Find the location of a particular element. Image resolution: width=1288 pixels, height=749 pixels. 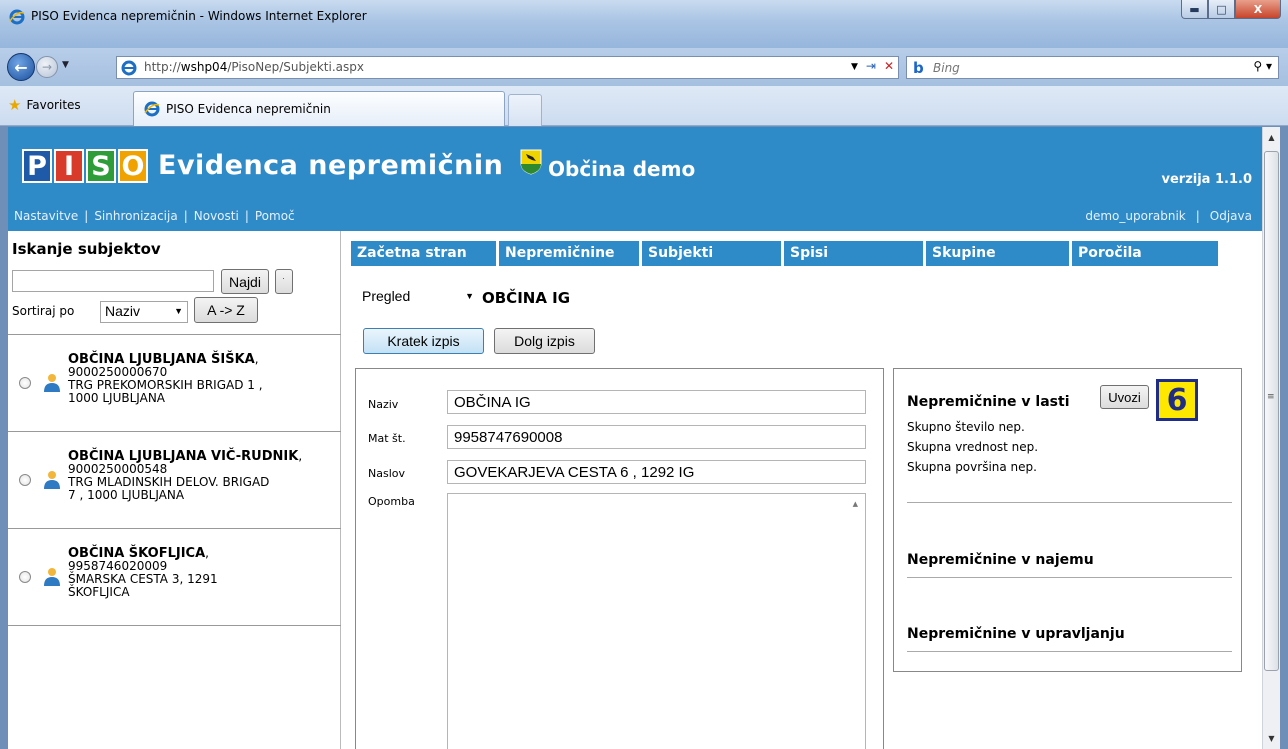

sort-select: Naziv ▼ is located at coordinates (144, 312).